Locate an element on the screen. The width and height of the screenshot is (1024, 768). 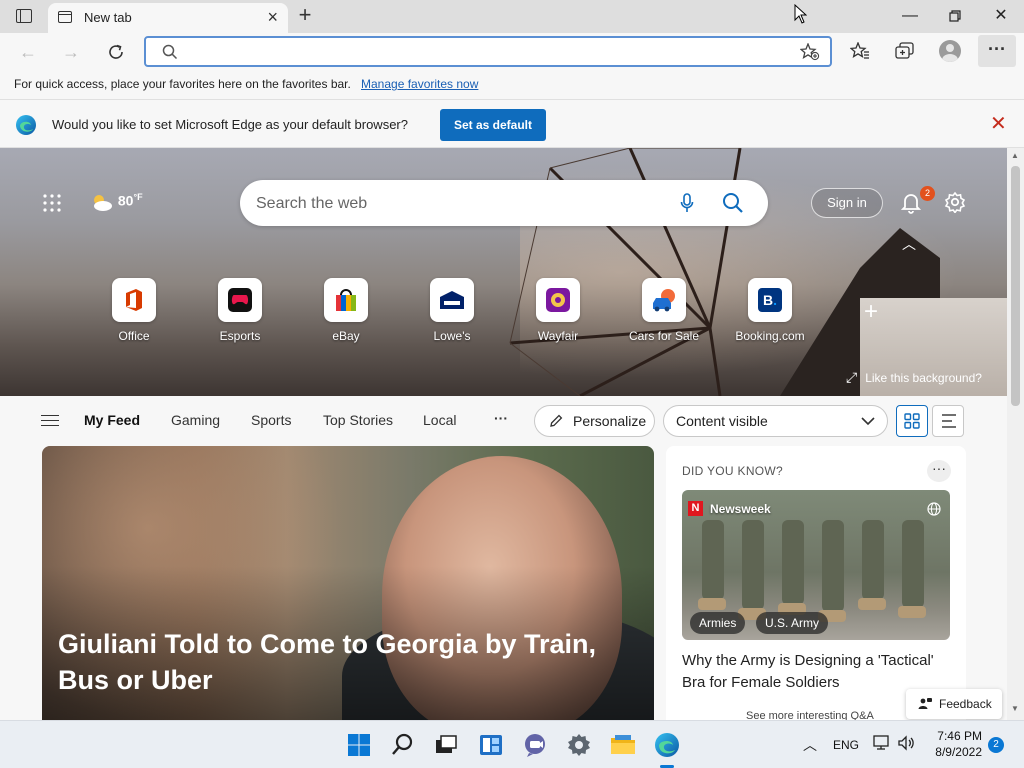
forward-button: → is located at coordinates (71, 52).